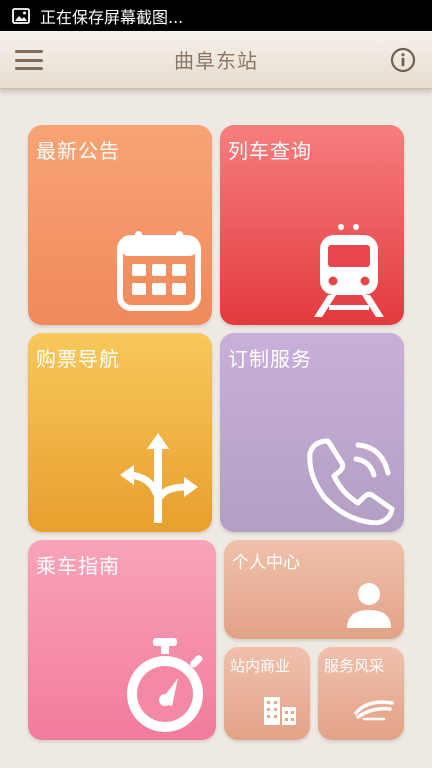  Describe the element at coordinates (369, 605) in the screenshot. I see `user-icon` at that location.